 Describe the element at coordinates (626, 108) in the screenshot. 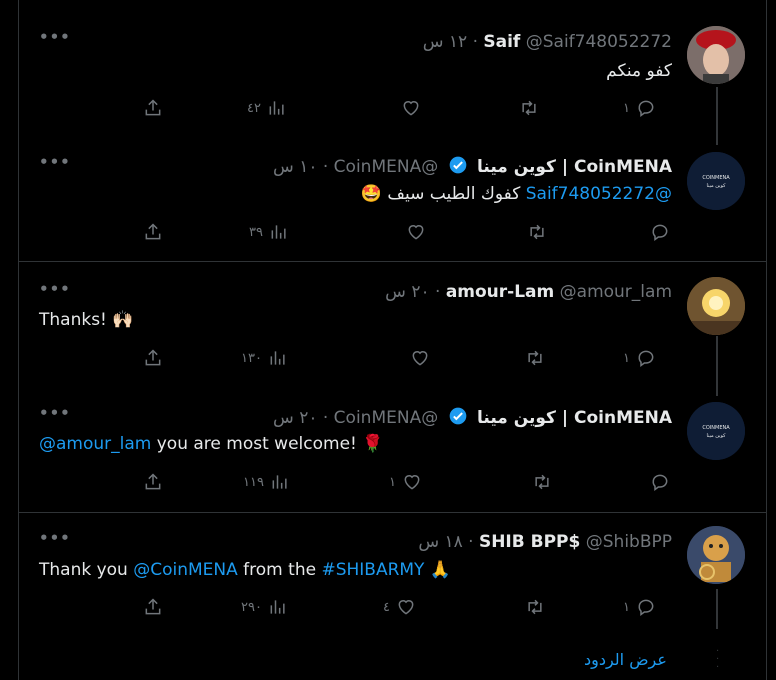

I see `reply-count: ١` at that location.